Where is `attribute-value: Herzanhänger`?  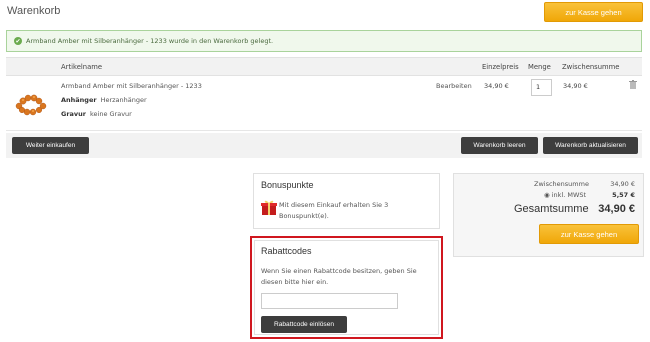
attribute-value: Herzanhänger is located at coordinates (123, 100).